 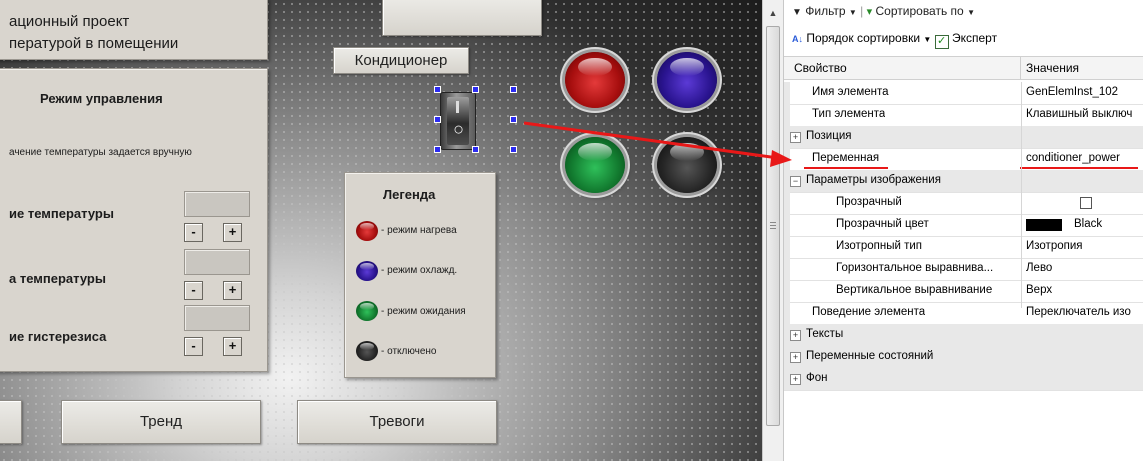 What do you see at coordinates (963, 291) in the screenshot?
I see `property-row-valign: Вертикальное выравнивание Верх` at bounding box center [963, 291].